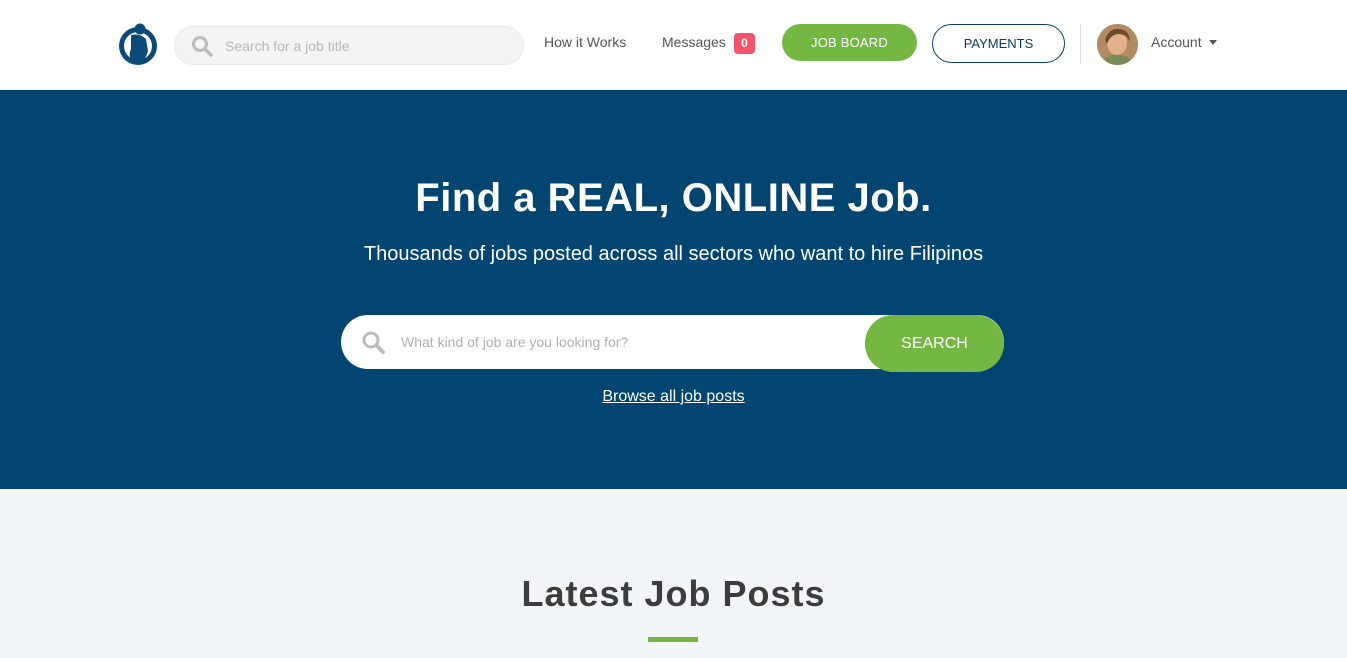  I want to click on nav-how-it-works: How it Works, so click(585, 42).